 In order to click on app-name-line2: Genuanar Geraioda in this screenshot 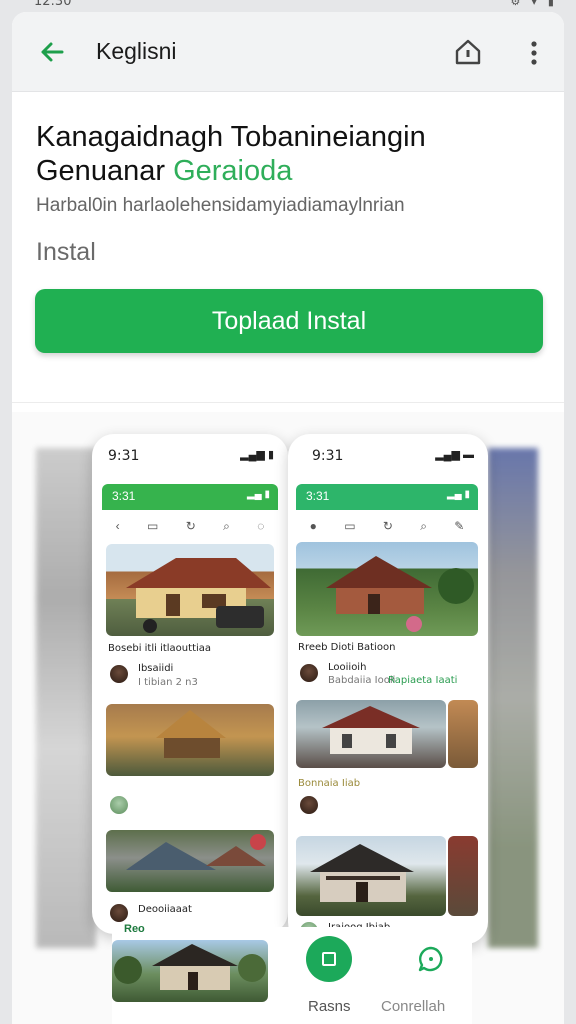, I will do `click(231, 171)`.